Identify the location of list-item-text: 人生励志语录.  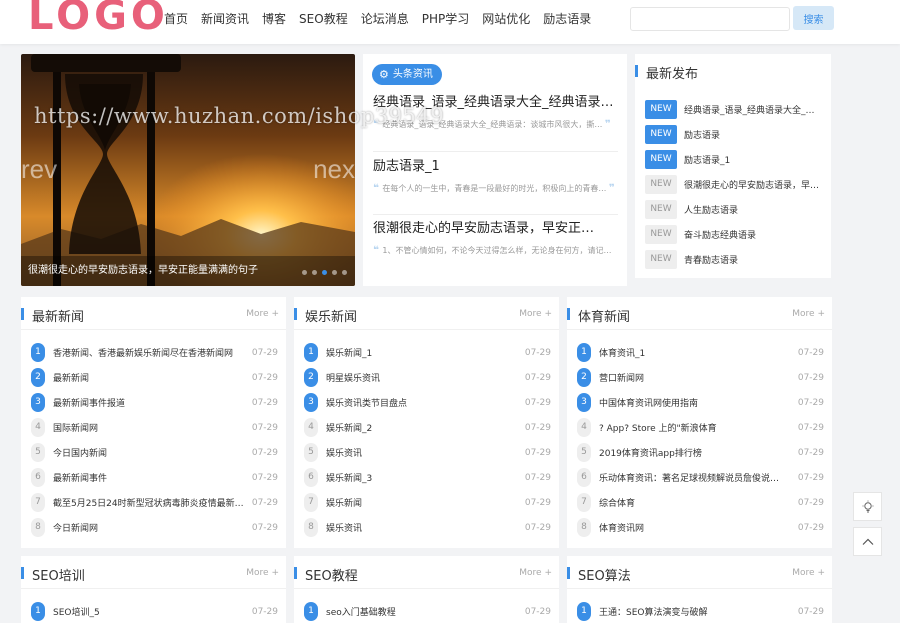
(753, 209).